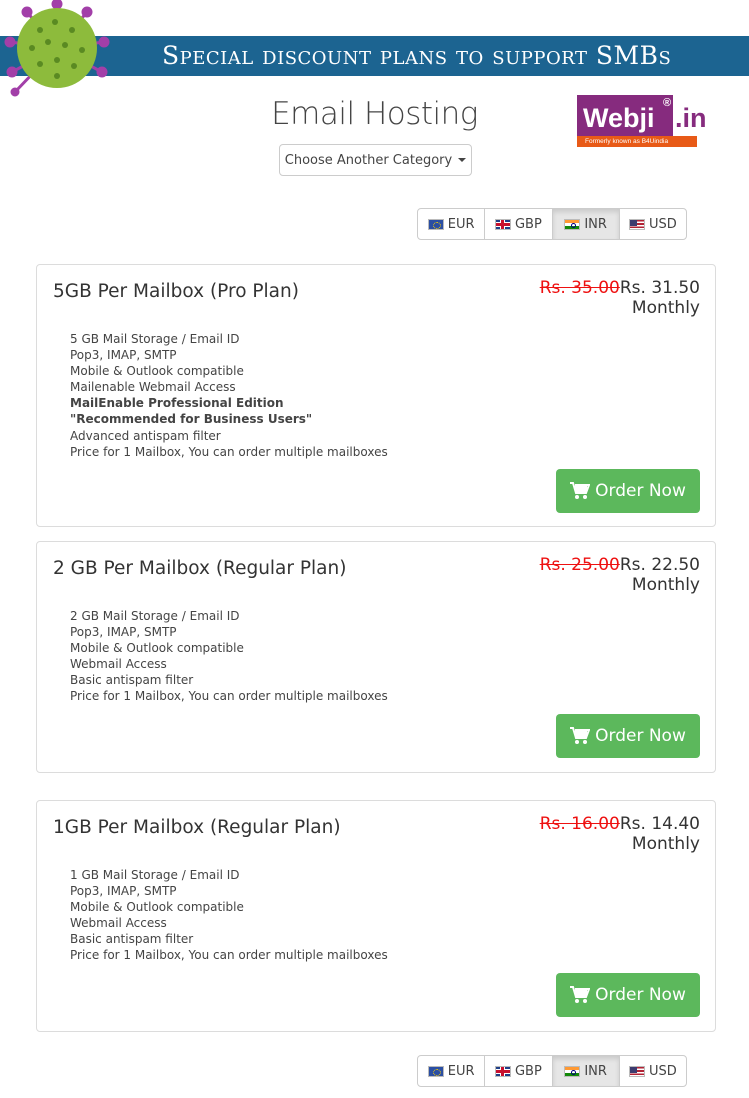 Image resolution: width=749 pixels, height=1098 pixels. Describe the element at coordinates (462, 160) in the screenshot. I see `caret-down-icon` at that location.